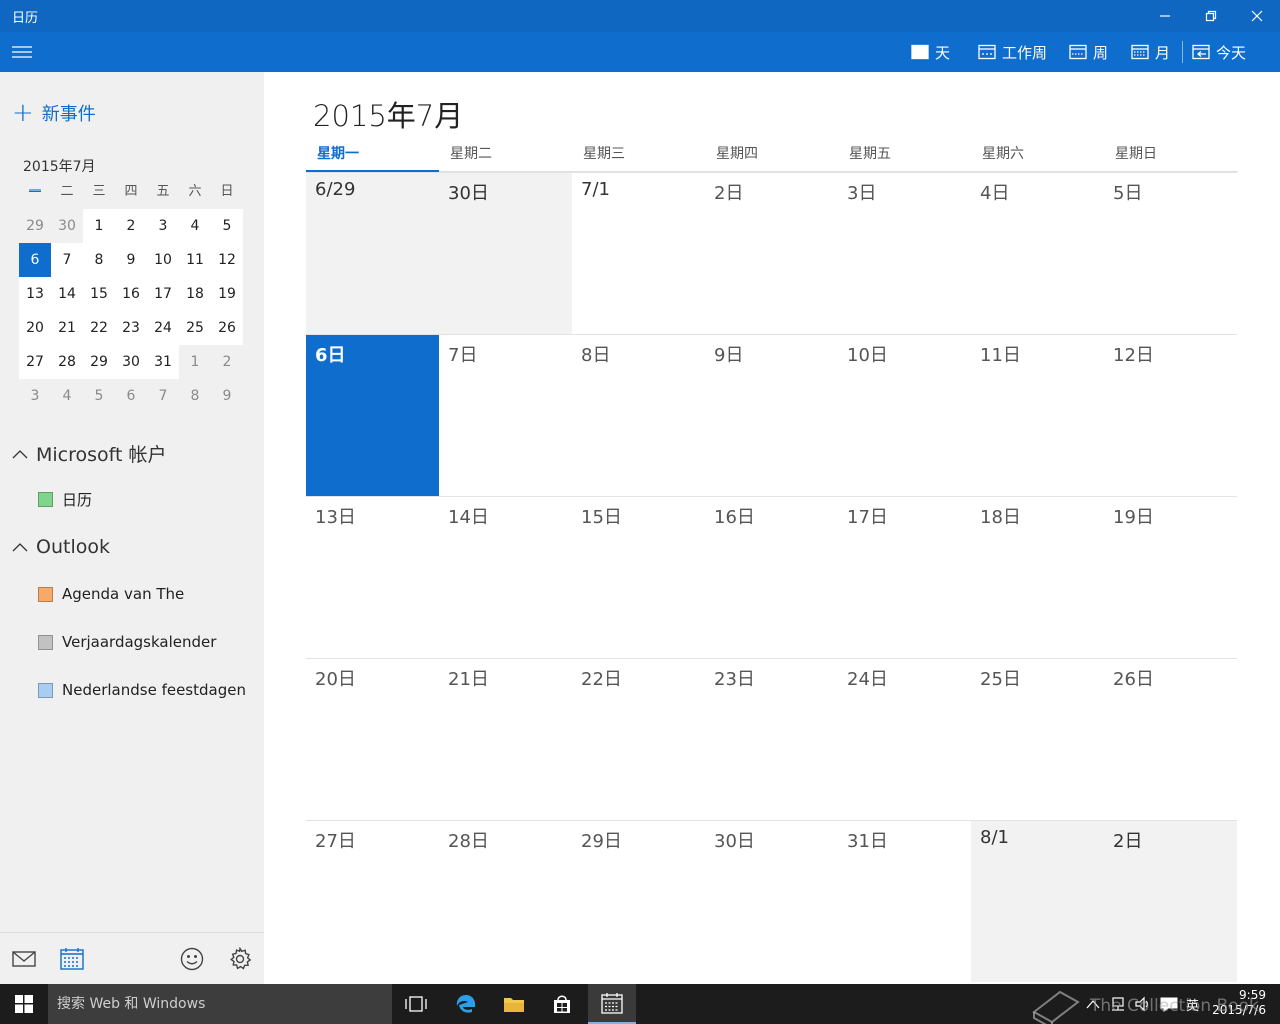  What do you see at coordinates (1170, 253) in the screenshot?
I see `day-cell: 5日` at bounding box center [1170, 253].